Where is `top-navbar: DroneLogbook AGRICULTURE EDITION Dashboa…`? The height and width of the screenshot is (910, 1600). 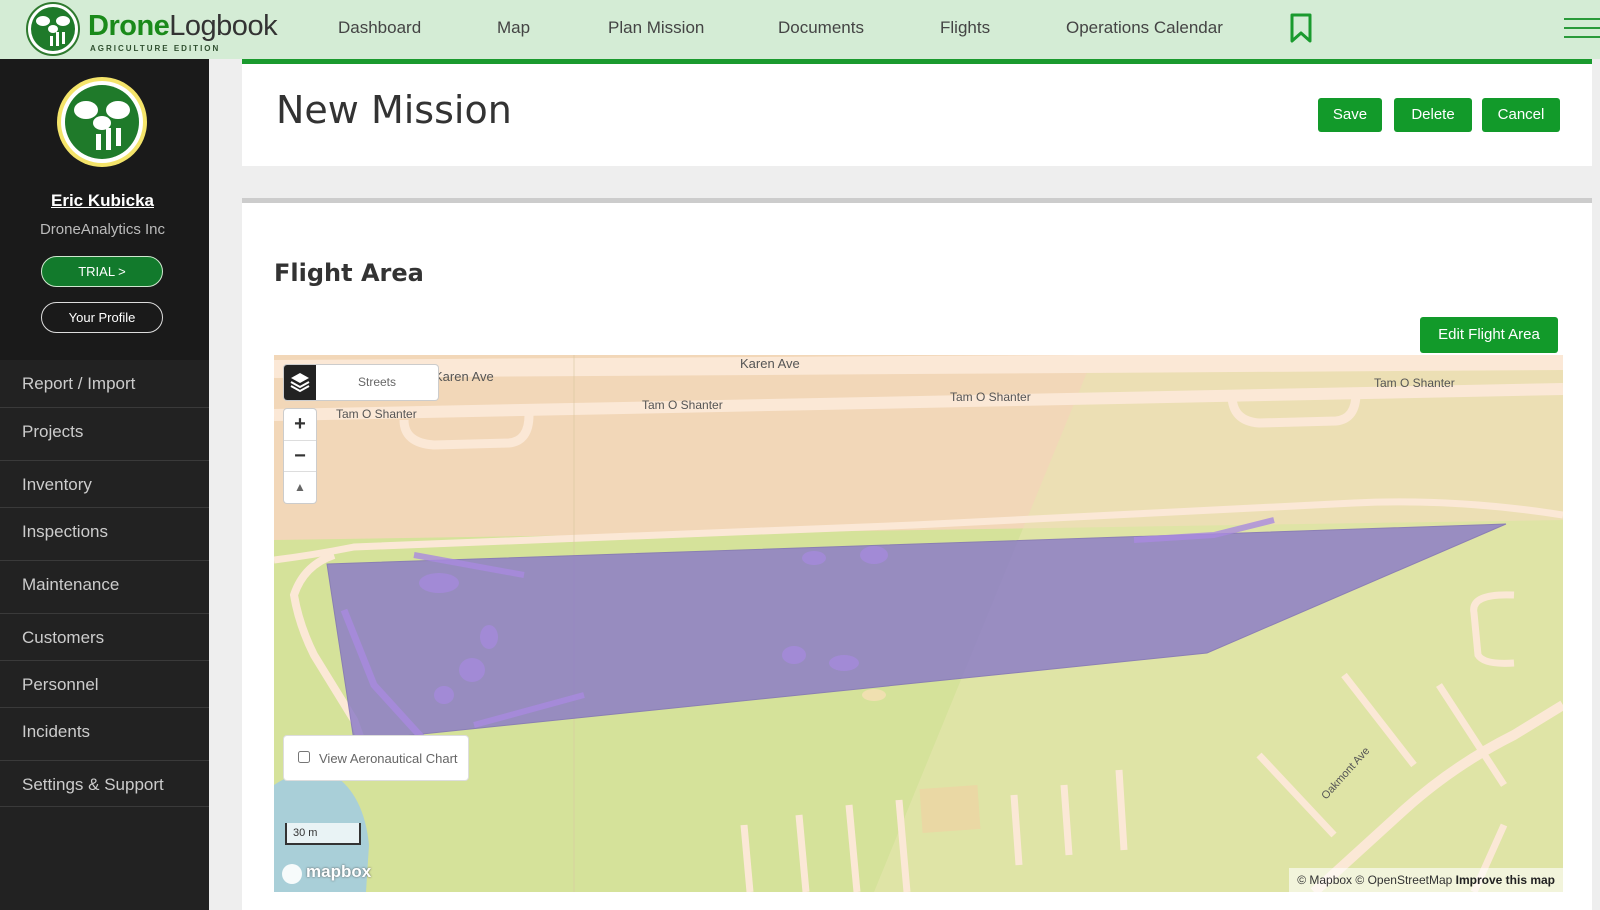 top-navbar: DroneLogbook AGRICULTURE EDITION Dashboa… is located at coordinates (800, 29).